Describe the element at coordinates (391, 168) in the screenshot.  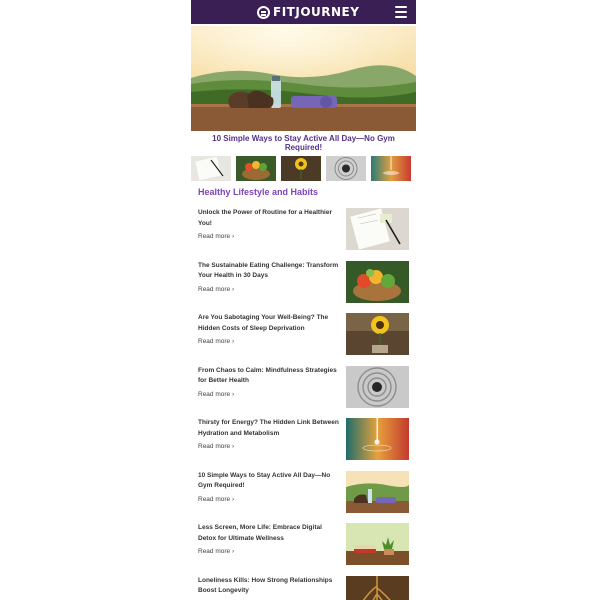
I see `thumbnail-water-drop-image` at that location.